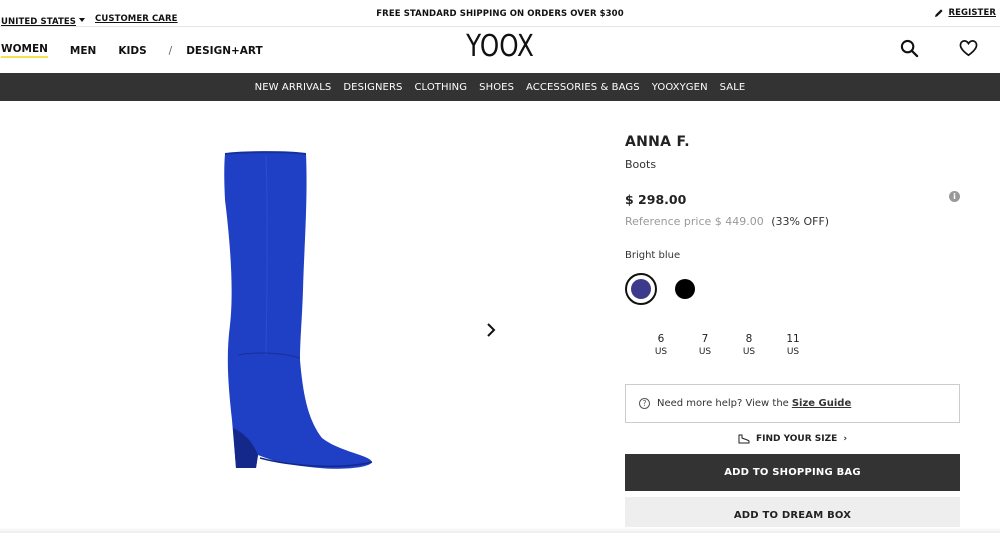 The width and height of the screenshot is (1000, 533). I want to click on product-image-boot, so click(300, 312).